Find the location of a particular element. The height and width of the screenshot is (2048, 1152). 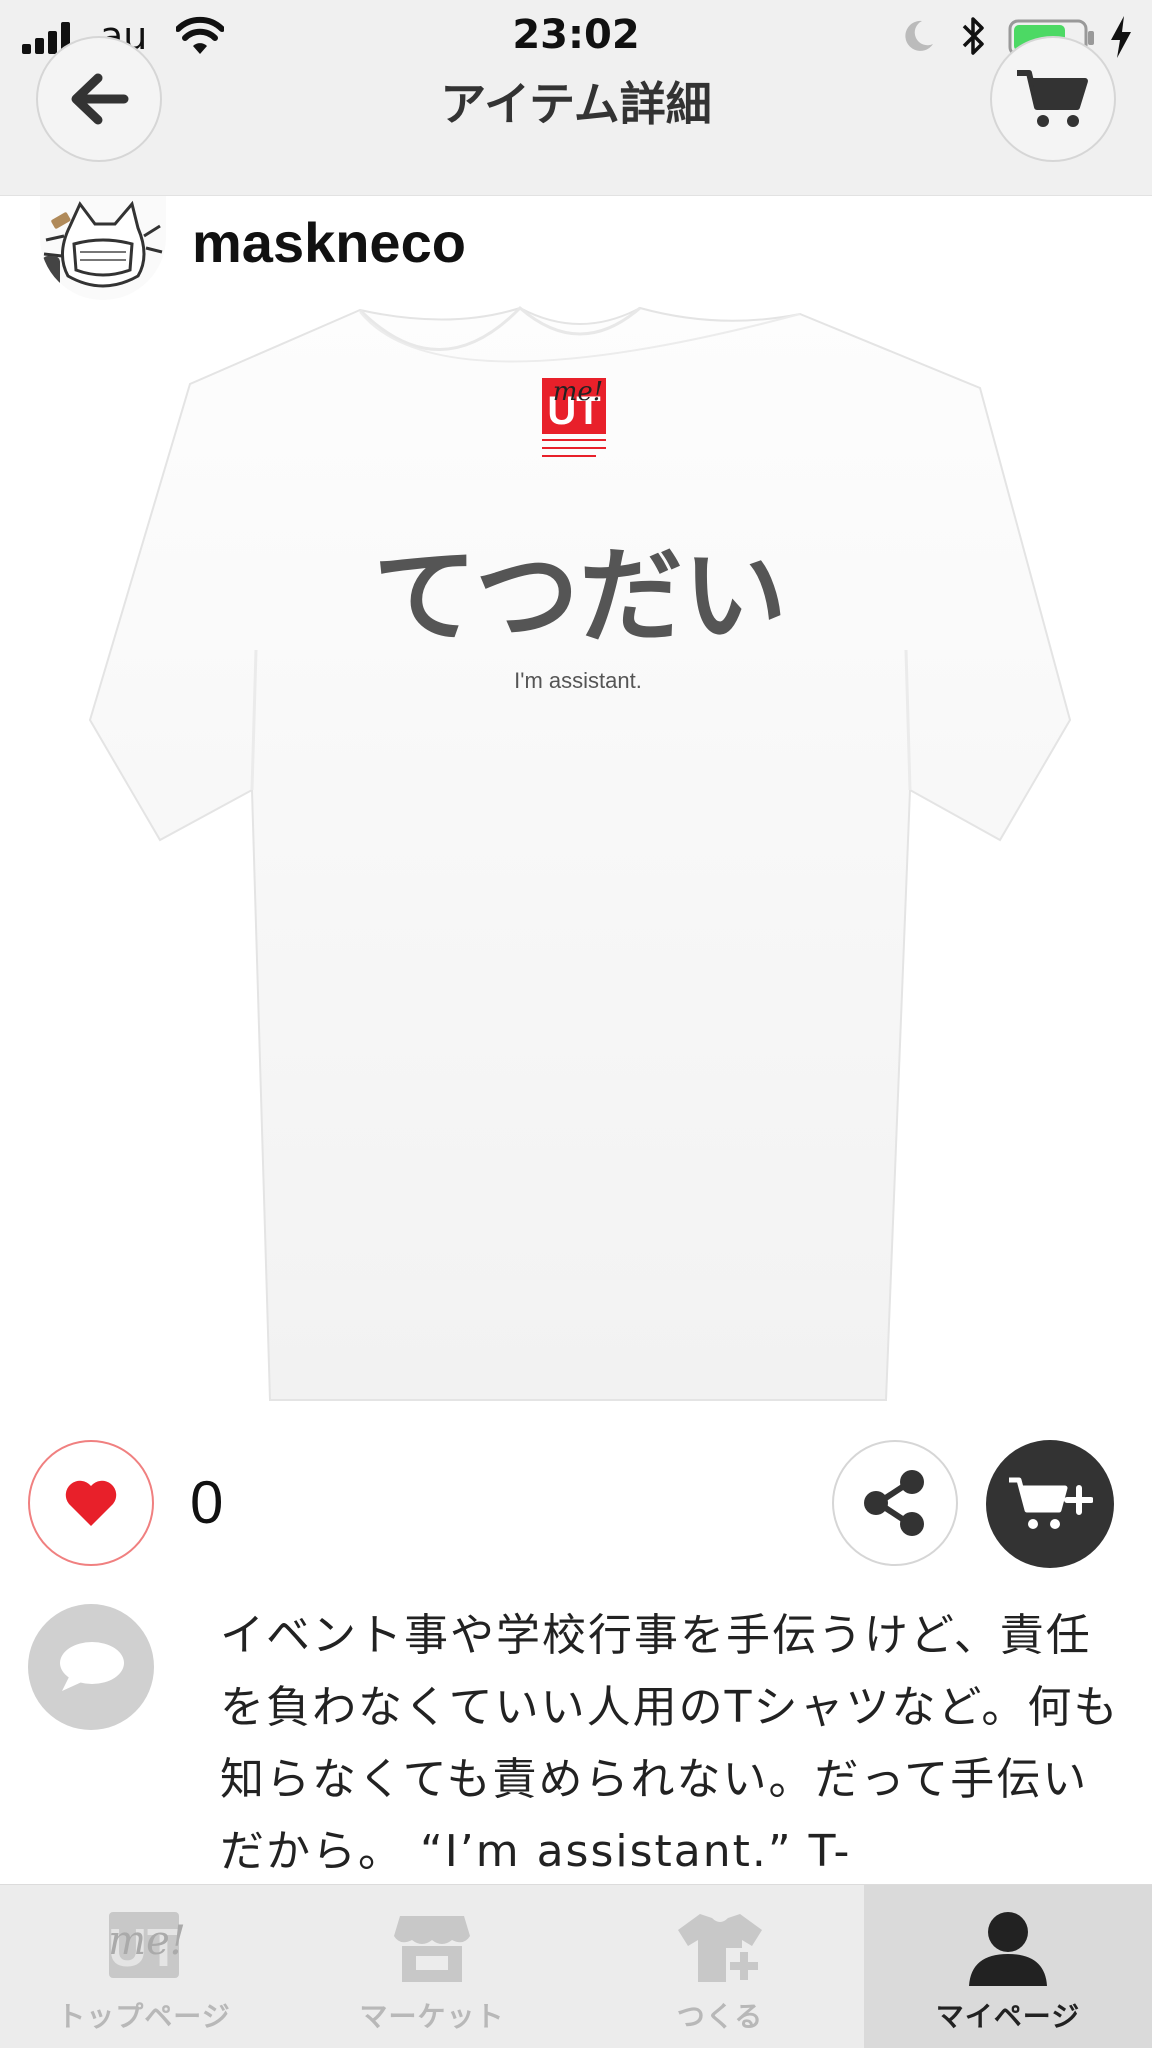

tab-bar: UT me! トップページ マーケット つくる マイページ is located at coordinates (576, 1966).